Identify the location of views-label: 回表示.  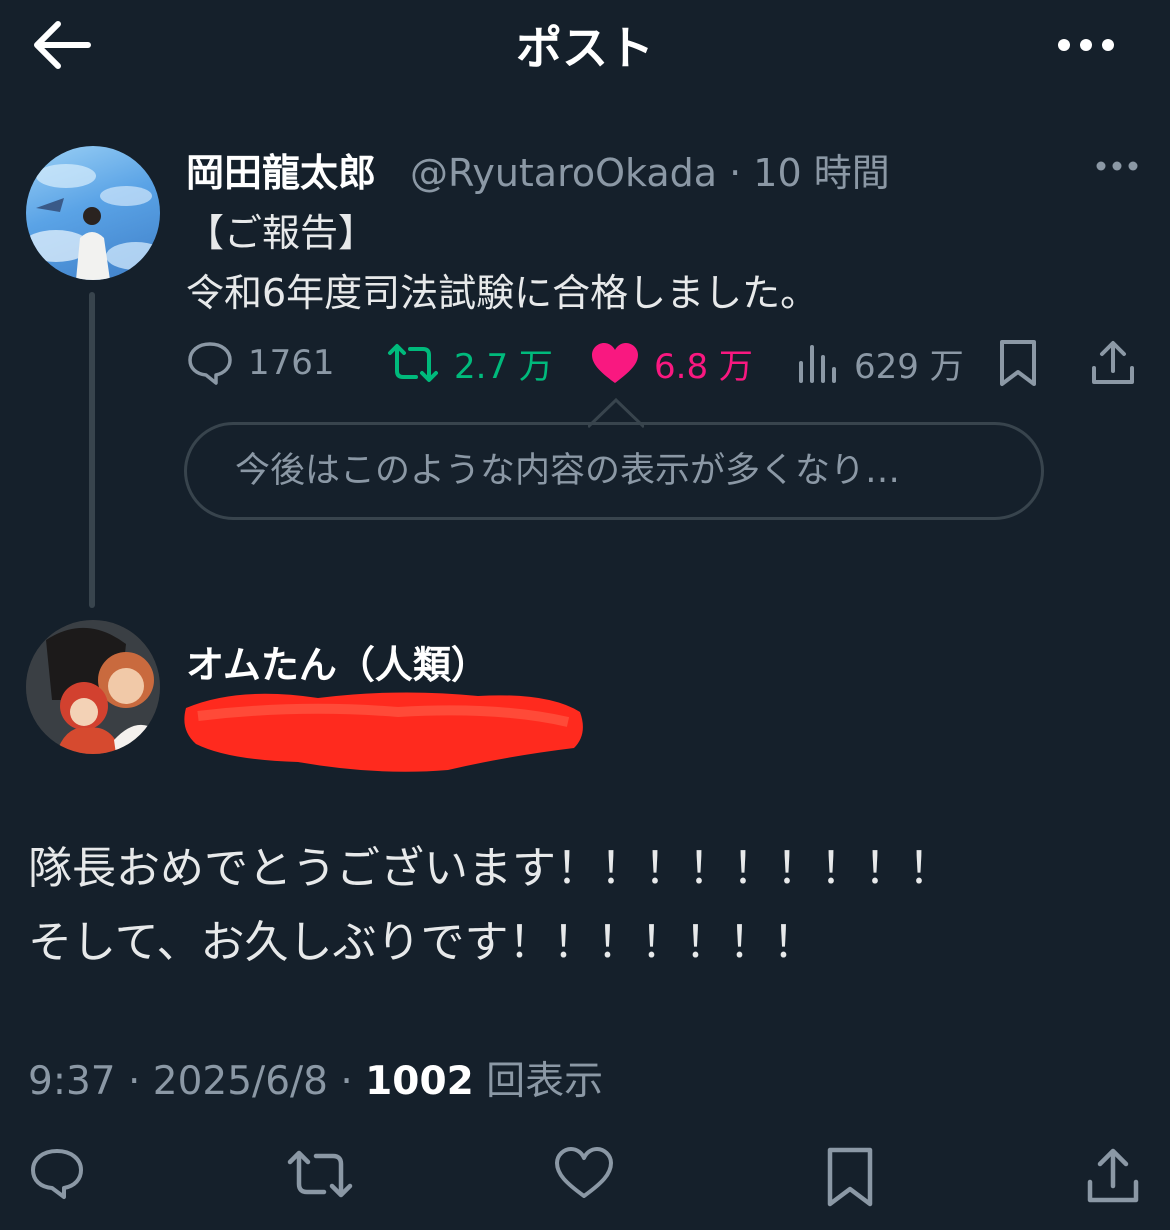
(544, 1081).